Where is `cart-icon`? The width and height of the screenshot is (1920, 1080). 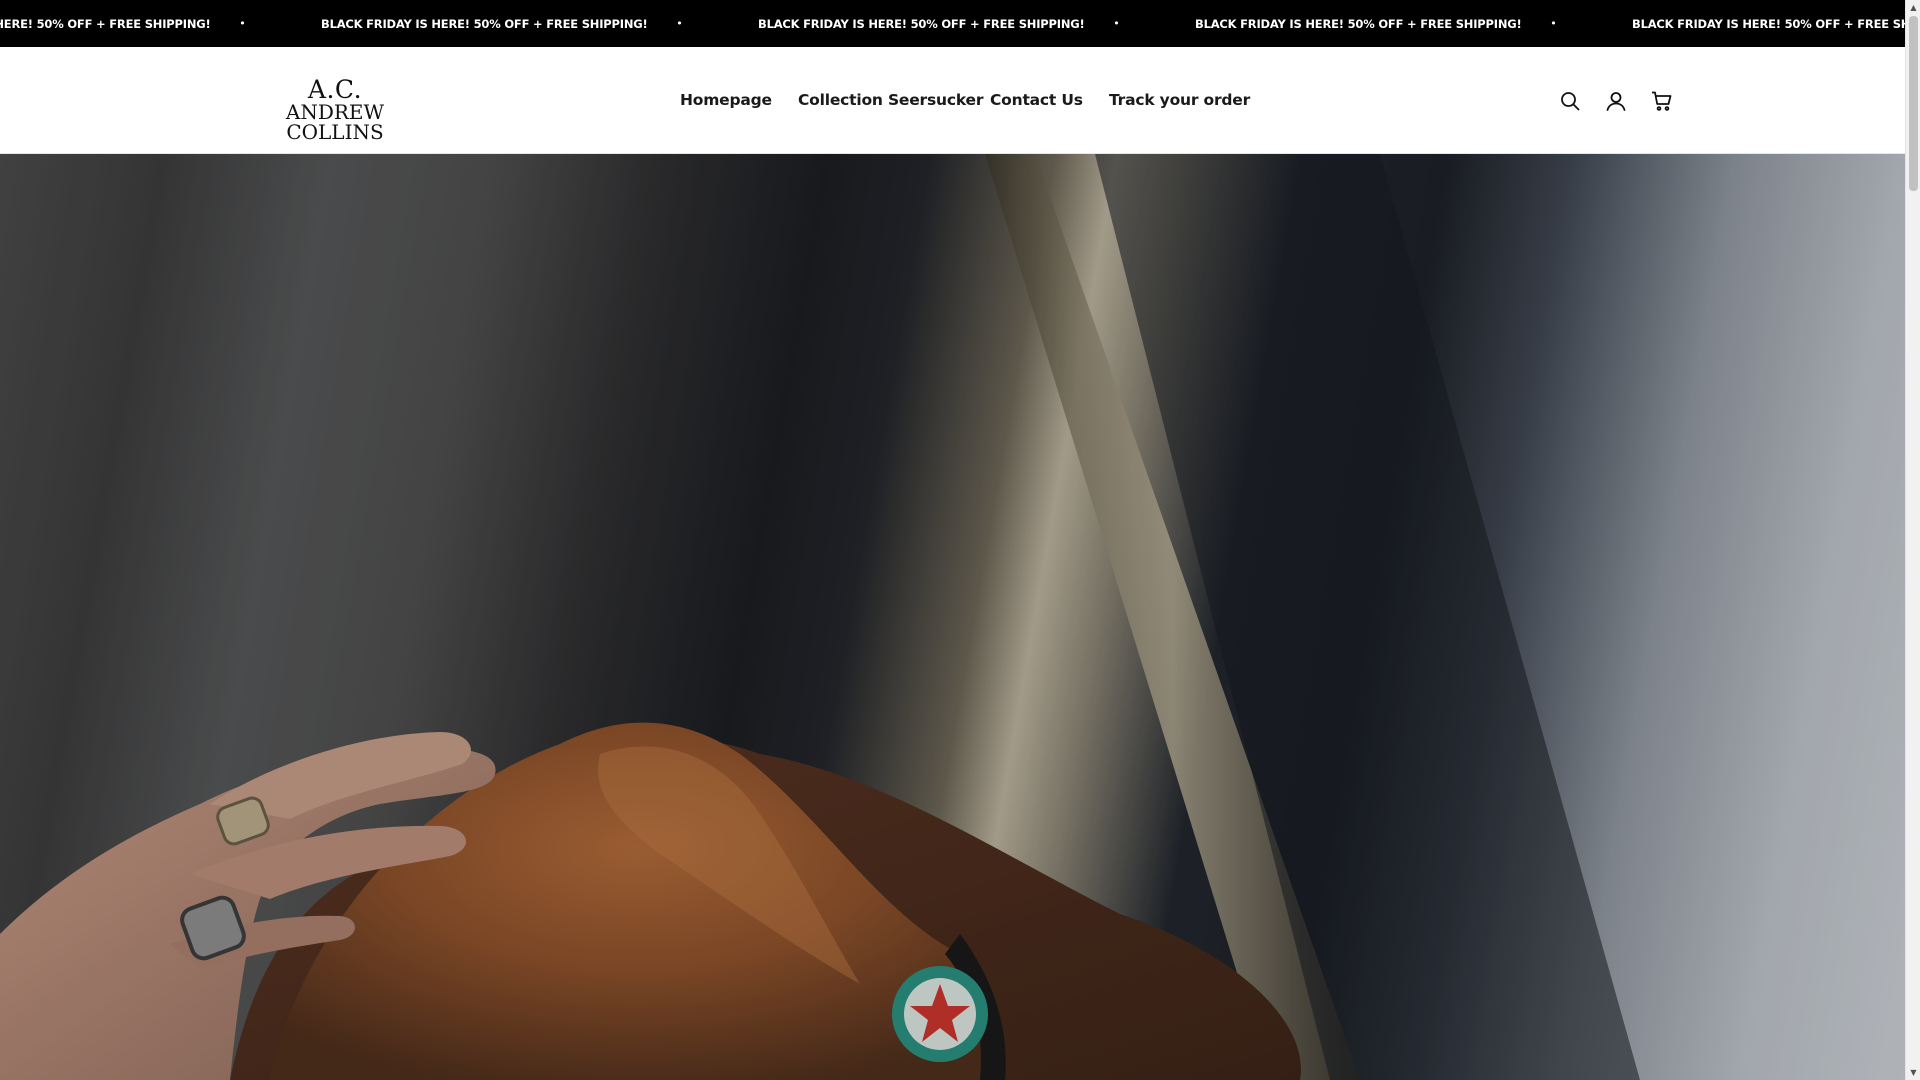
cart-icon is located at coordinates (1662, 101).